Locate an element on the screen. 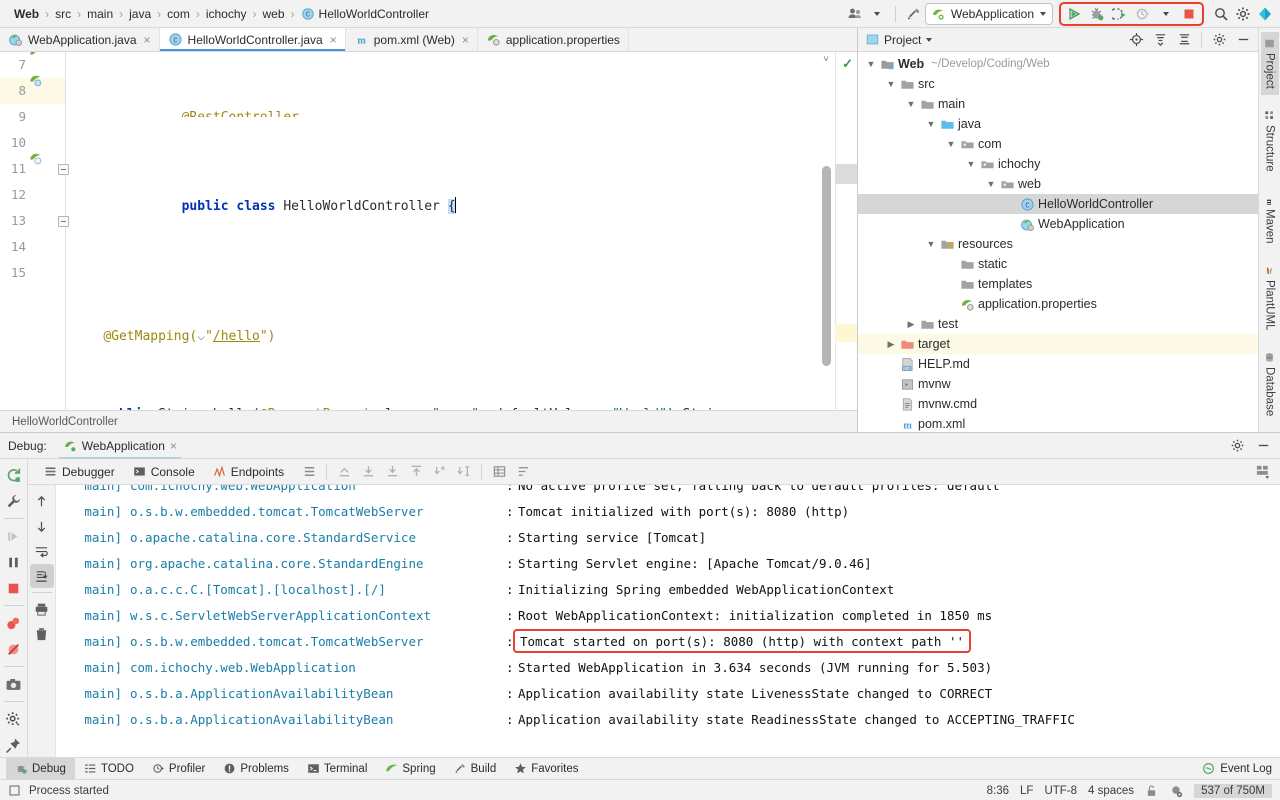  tool-window-button-debug: Debug is located at coordinates (40, 768).